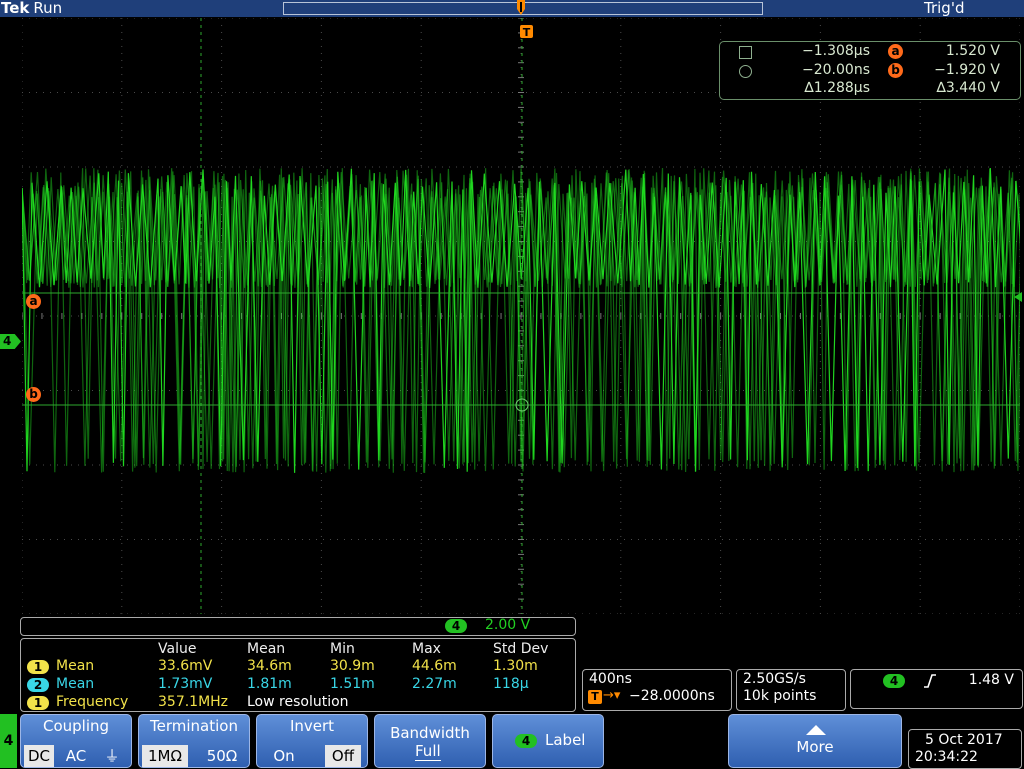 The width and height of the screenshot is (1024, 769). I want to click on cursor-time1-value: −1.308µs, so click(835, 51).